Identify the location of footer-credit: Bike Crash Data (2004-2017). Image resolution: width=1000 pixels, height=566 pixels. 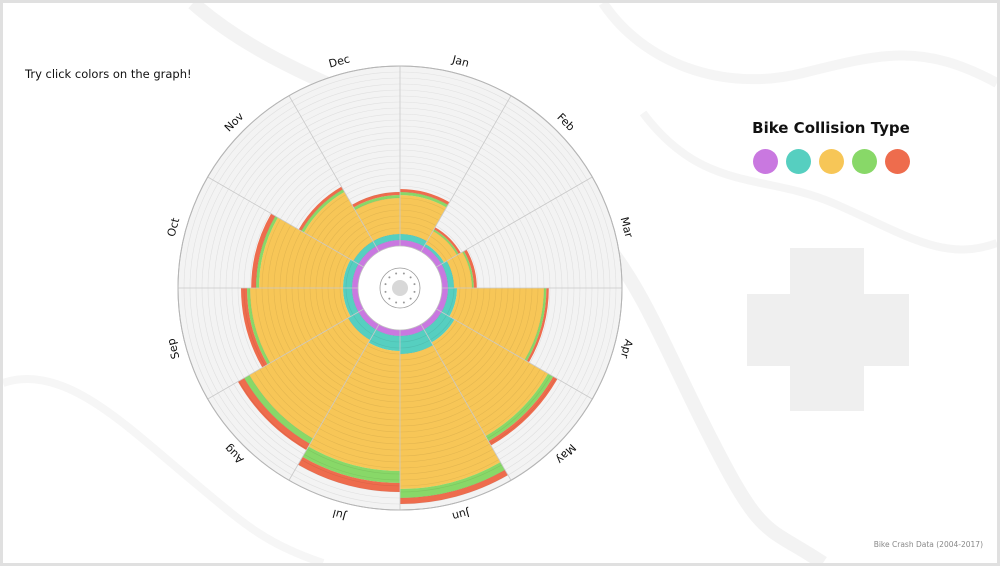
(928, 544).